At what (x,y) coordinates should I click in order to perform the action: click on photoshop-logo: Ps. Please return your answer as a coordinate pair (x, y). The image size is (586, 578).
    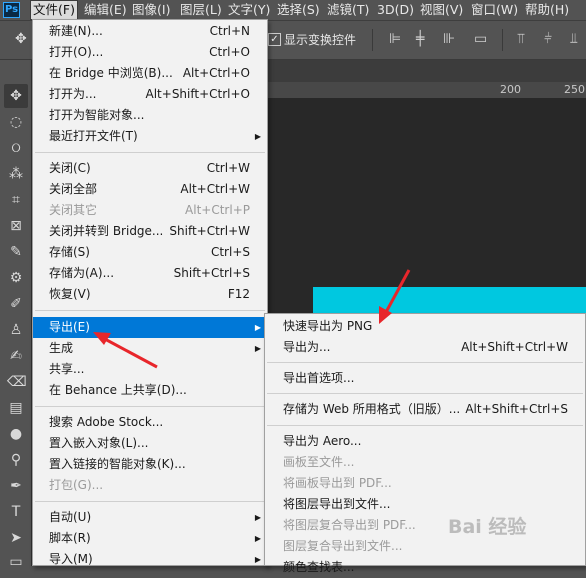
    Looking at the image, I should click on (11, 10).